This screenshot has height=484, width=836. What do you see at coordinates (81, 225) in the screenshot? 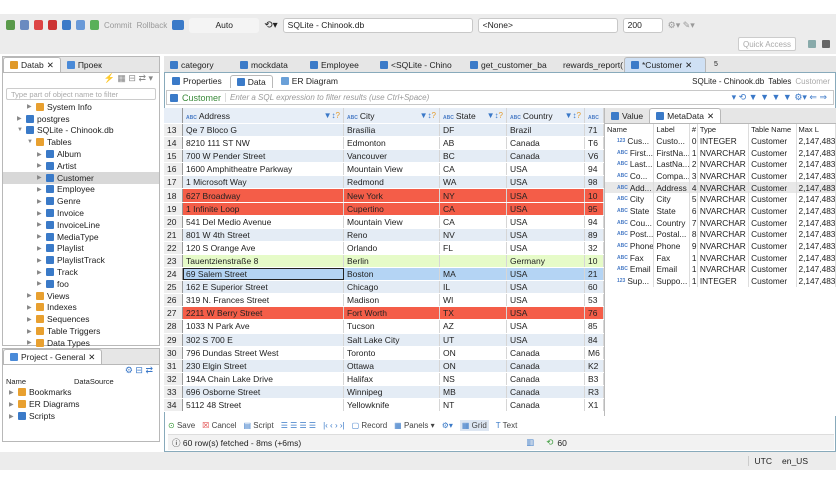
I see `tree-item: ▶ InvoiceLine` at bounding box center [81, 225].